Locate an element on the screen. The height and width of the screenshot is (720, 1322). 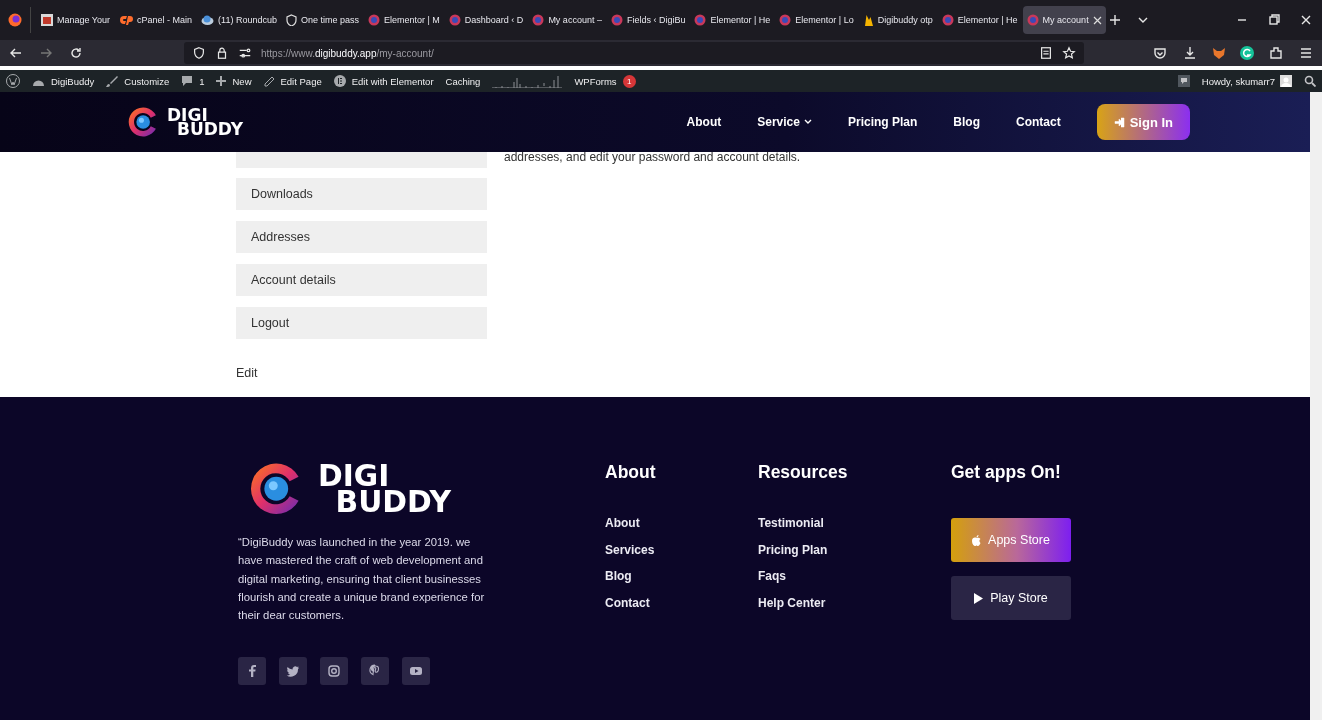
pencil-icon is located at coordinates (269, 81).